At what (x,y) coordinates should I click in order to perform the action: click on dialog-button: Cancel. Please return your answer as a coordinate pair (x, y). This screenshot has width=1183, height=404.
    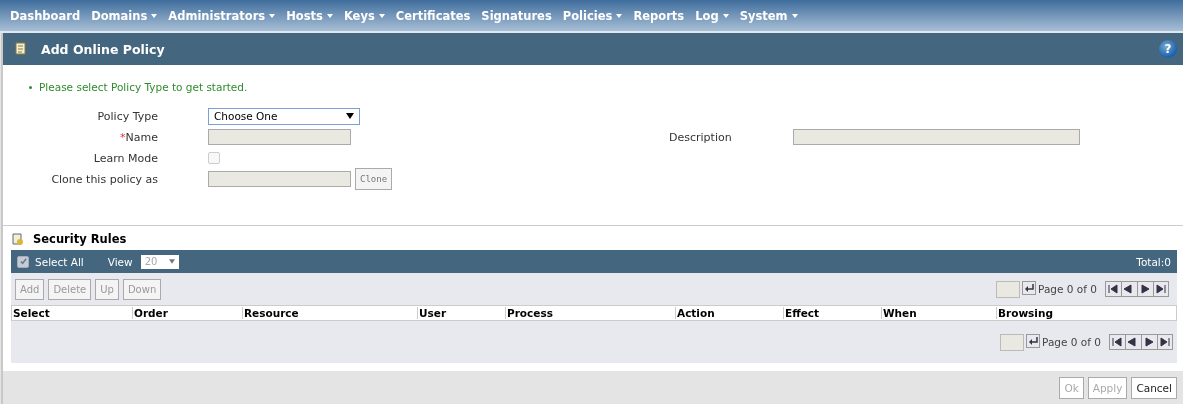
    Looking at the image, I should click on (1154, 387).